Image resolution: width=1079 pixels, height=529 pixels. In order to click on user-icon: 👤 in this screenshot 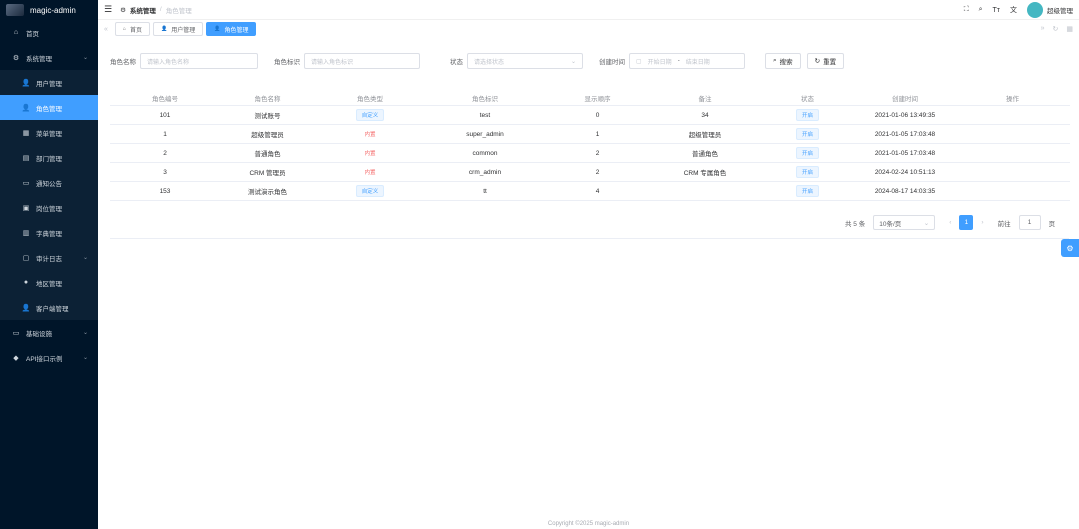, I will do `click(217, 29)`.